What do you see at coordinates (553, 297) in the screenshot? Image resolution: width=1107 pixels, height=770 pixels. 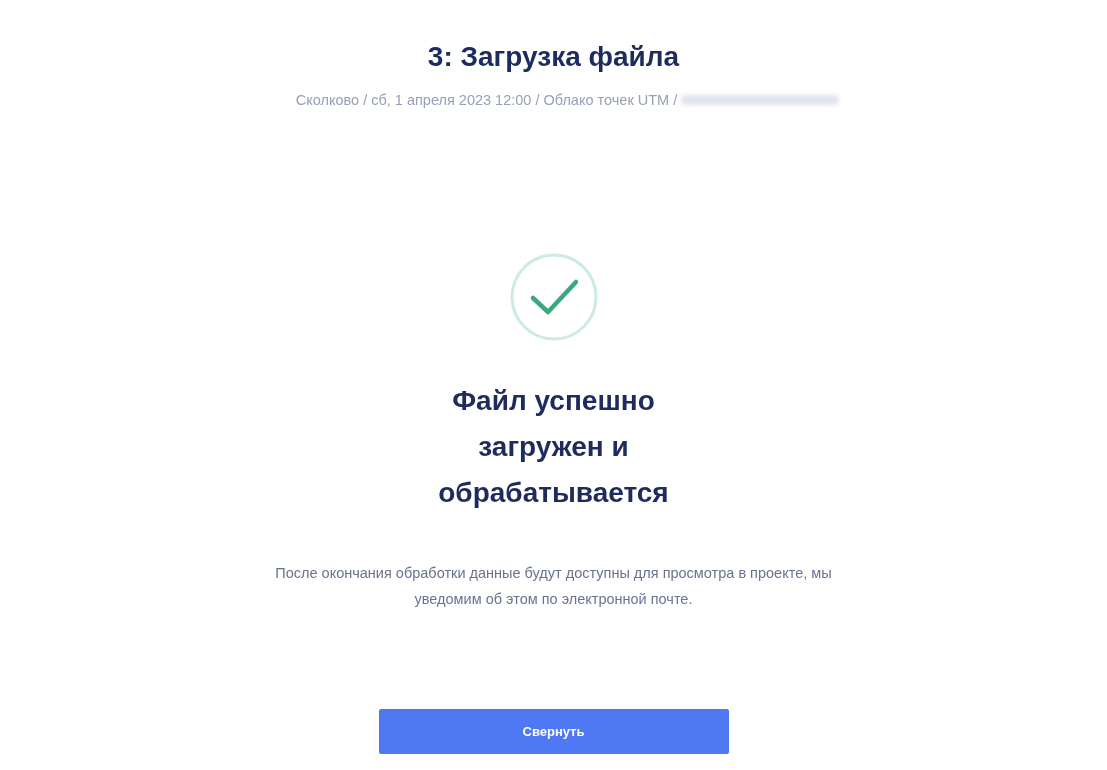 I see `success-check-icon` at bounding box center [553, 297].